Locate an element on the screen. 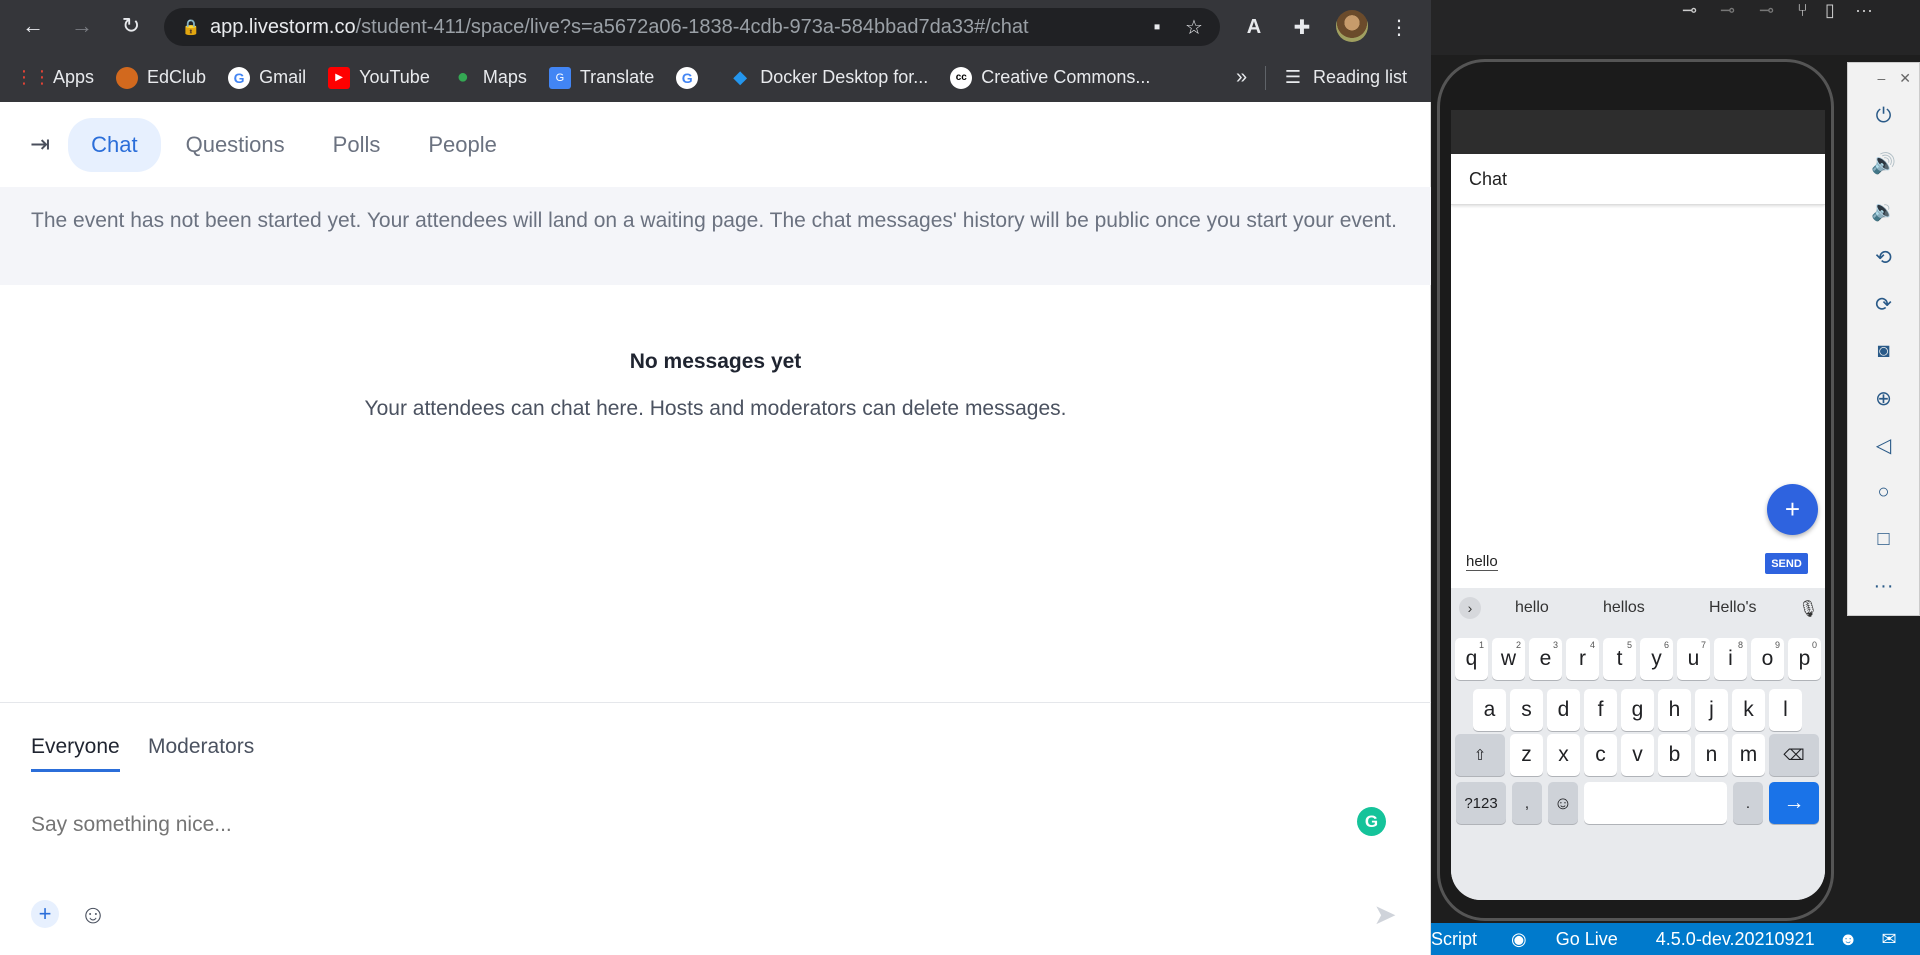 The height and width of the screenshot is (955, 1920). more-actions-icon: ··· is located at coordinates (1864, 10).